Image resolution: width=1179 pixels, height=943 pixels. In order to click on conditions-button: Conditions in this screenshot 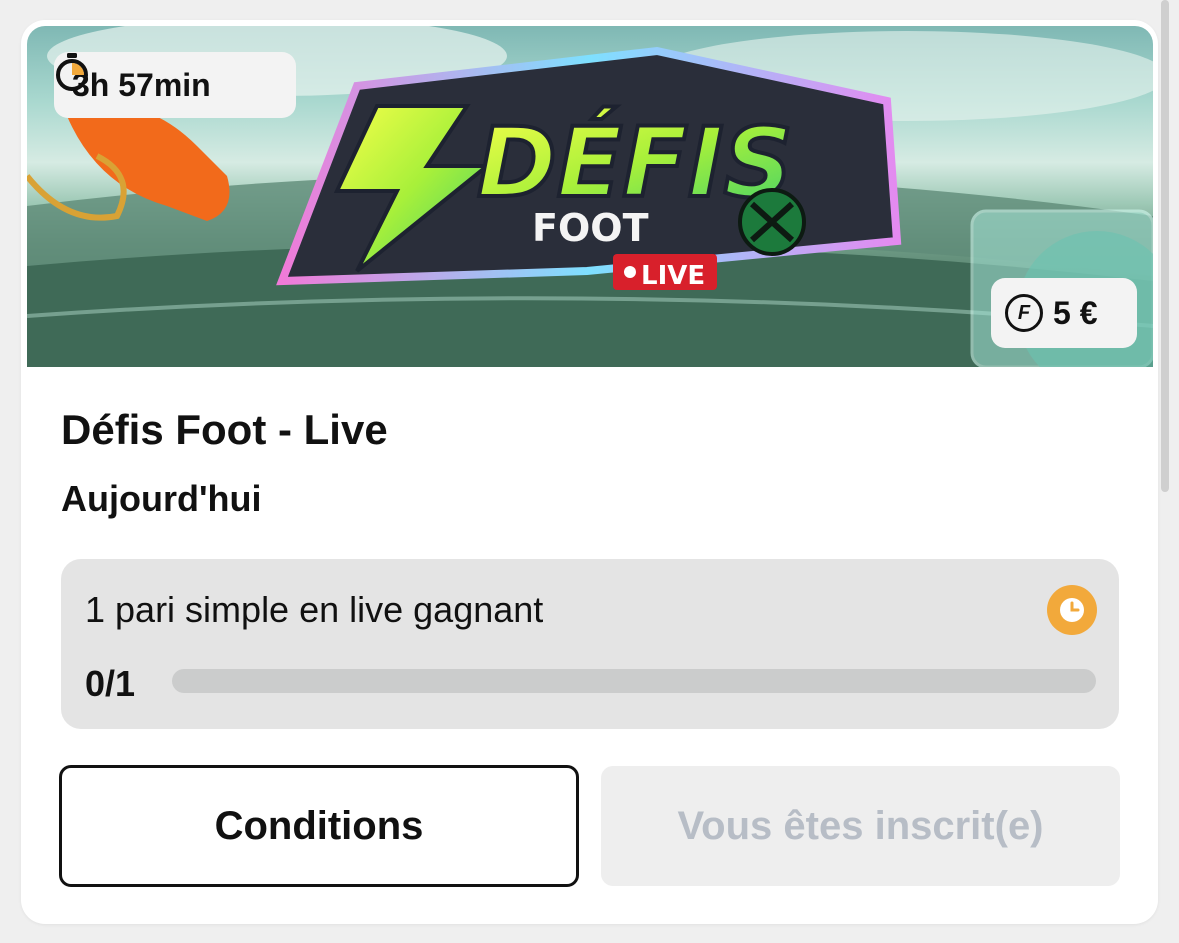, I will do `click(319, 826)`.